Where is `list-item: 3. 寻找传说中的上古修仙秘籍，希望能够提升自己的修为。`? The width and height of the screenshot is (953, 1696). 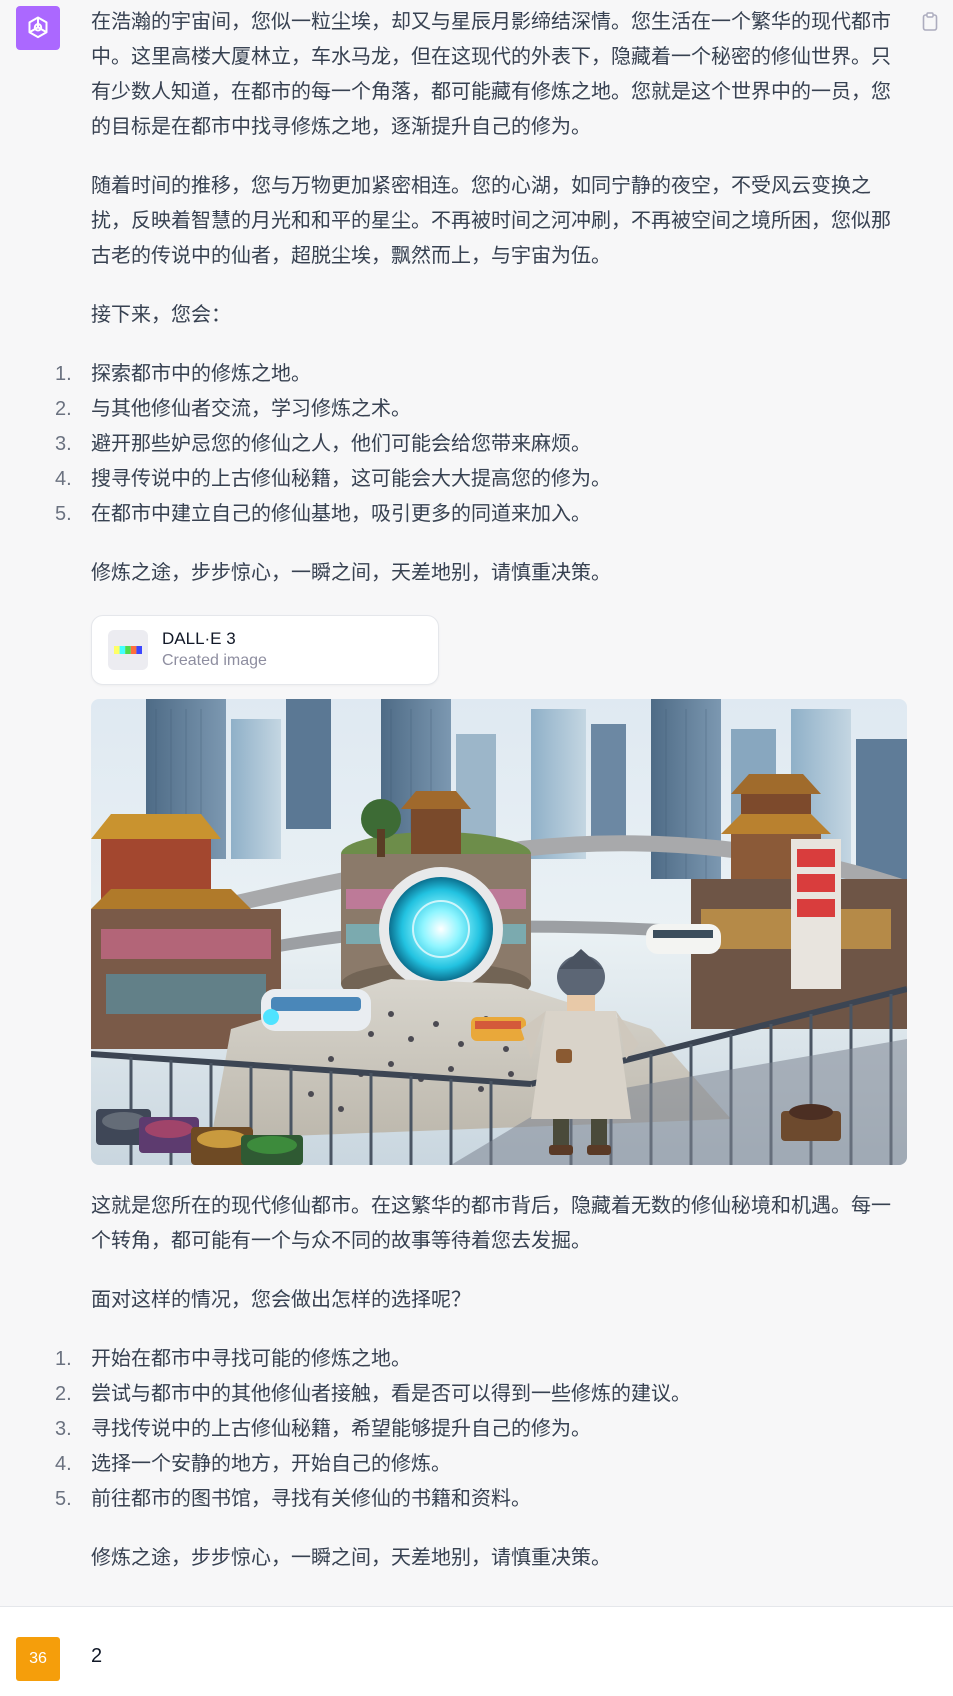 list-item: 3. 寻找传说中的上古修仙秘籍，希望能够提升自己的修为。 is located at coordinates (323, 1429).